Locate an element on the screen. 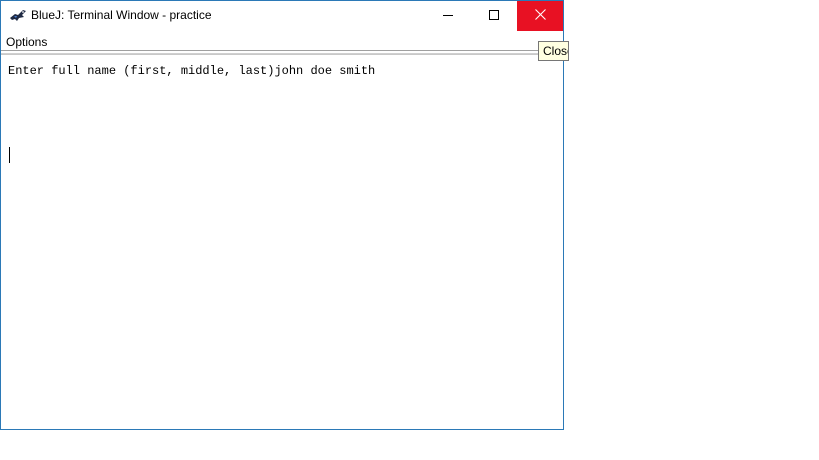 The image size is (819, 460). title-bar: BlueJ: Terminal Window - practice is located at coordinates (282, 16).